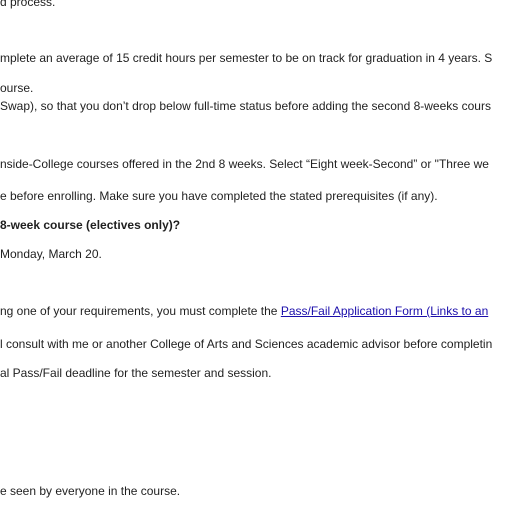 The height and width of the screenshot is (512, 512). I want to click on text-line-process: d process., so click(28, 4).